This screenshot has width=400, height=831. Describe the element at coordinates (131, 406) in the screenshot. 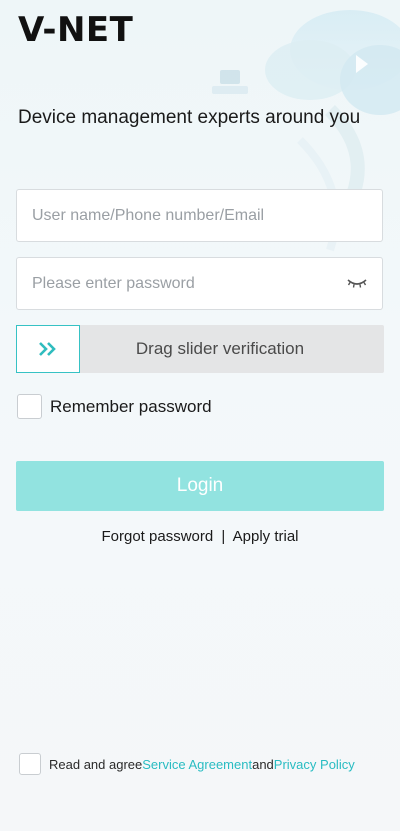

I see `remember-password-label: Remember password` at that location.